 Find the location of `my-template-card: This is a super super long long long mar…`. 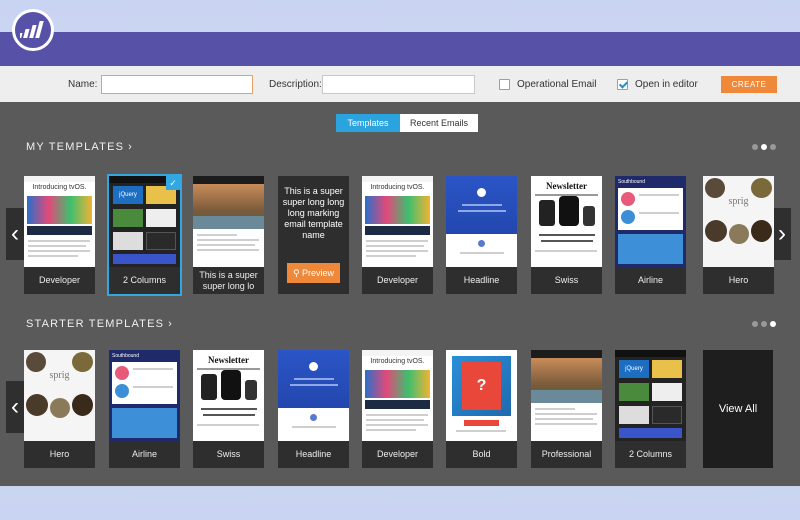

my-template-card: This is a super super long long long mar… is located at coordinates (313, 235).